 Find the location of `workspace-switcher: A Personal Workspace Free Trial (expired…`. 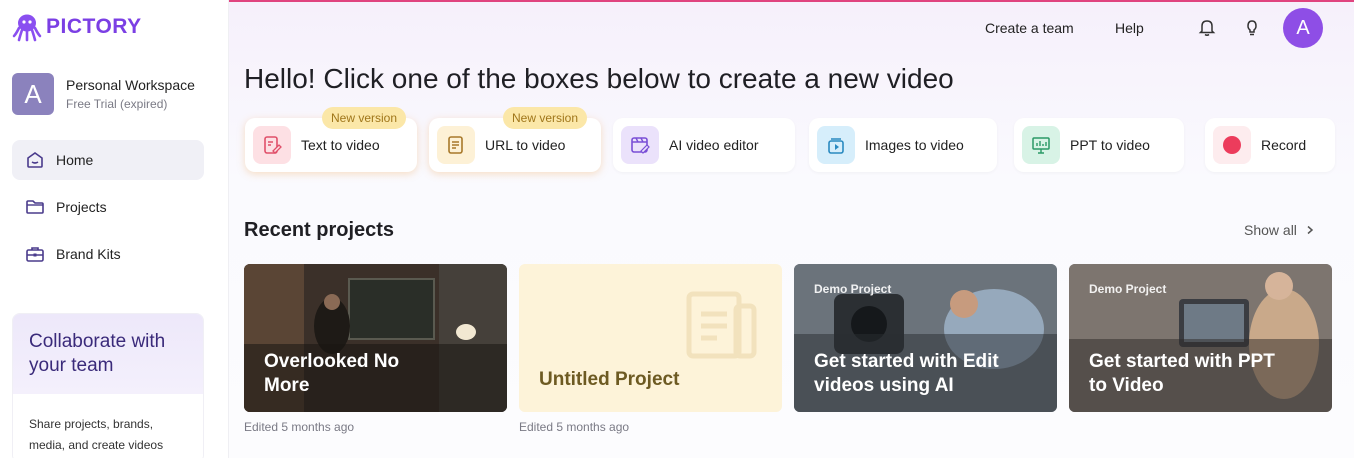

workspace-switcher: A Personal Workspace Free Trial (expired… is located at coordinates (103, 94).